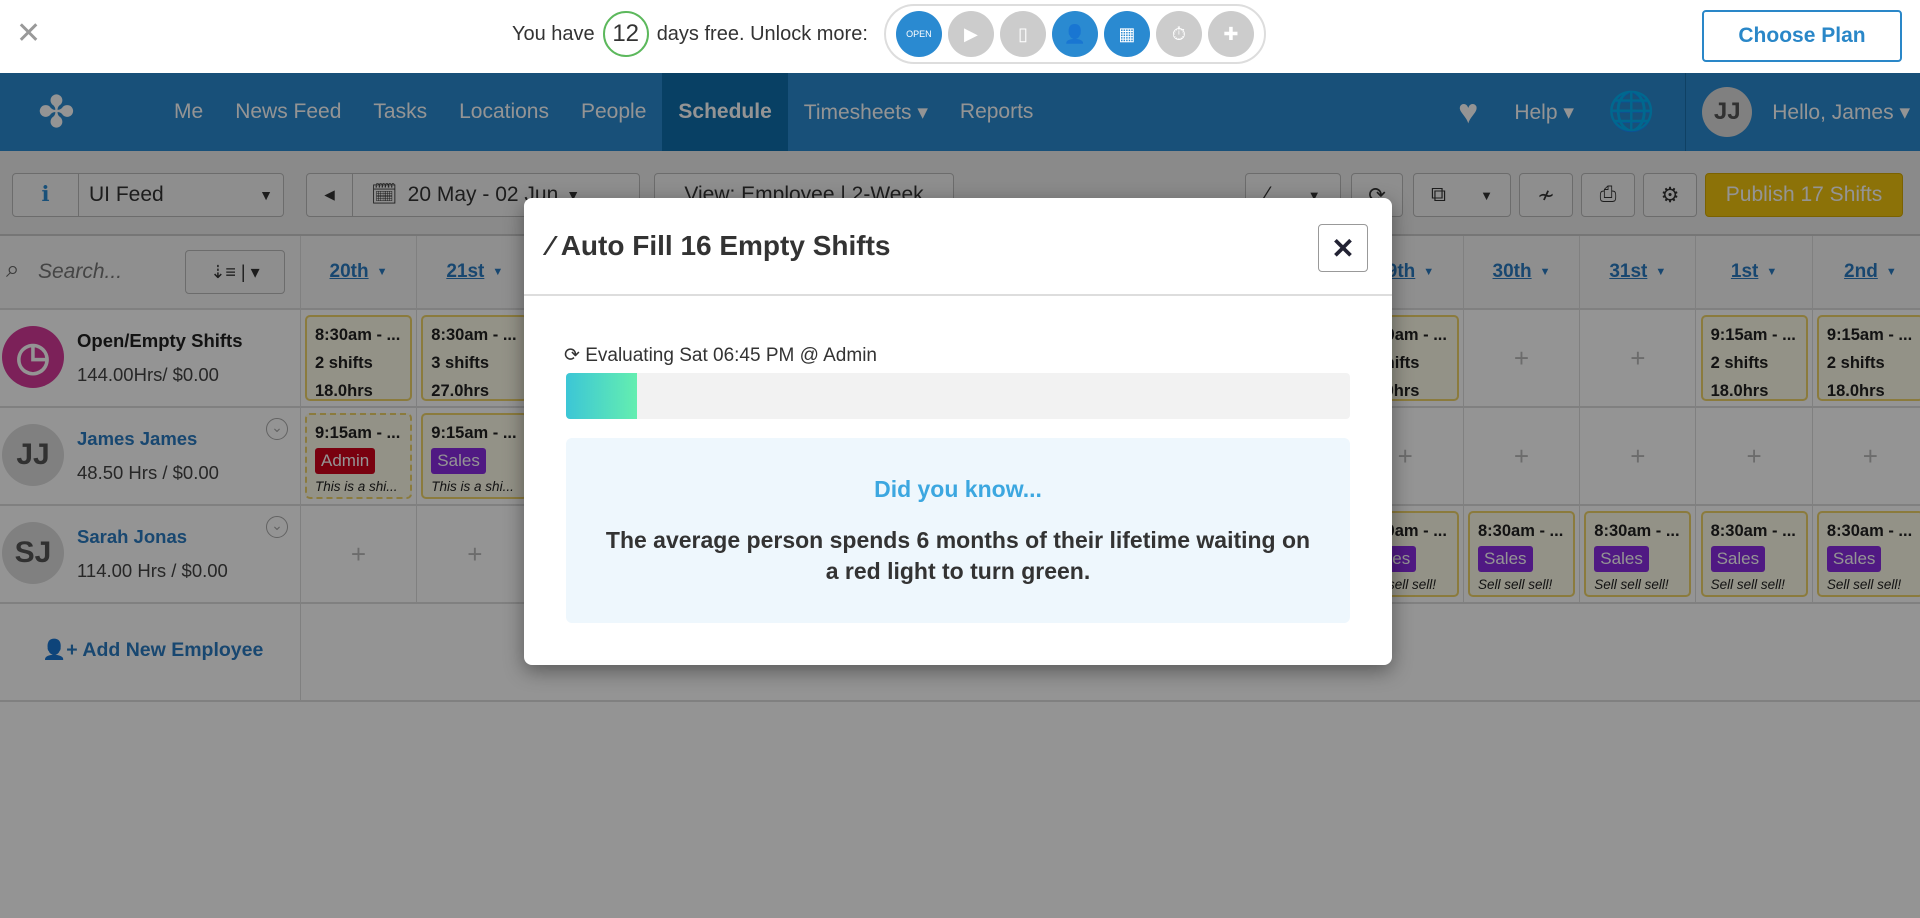 The height and width of the screenshot is (918, 1920). What do you see at coordinates (725, 245) in the screenshot?
I see `modal-title: Auto Fill 16 Empty Shifts` at bounding box center [725, 245].